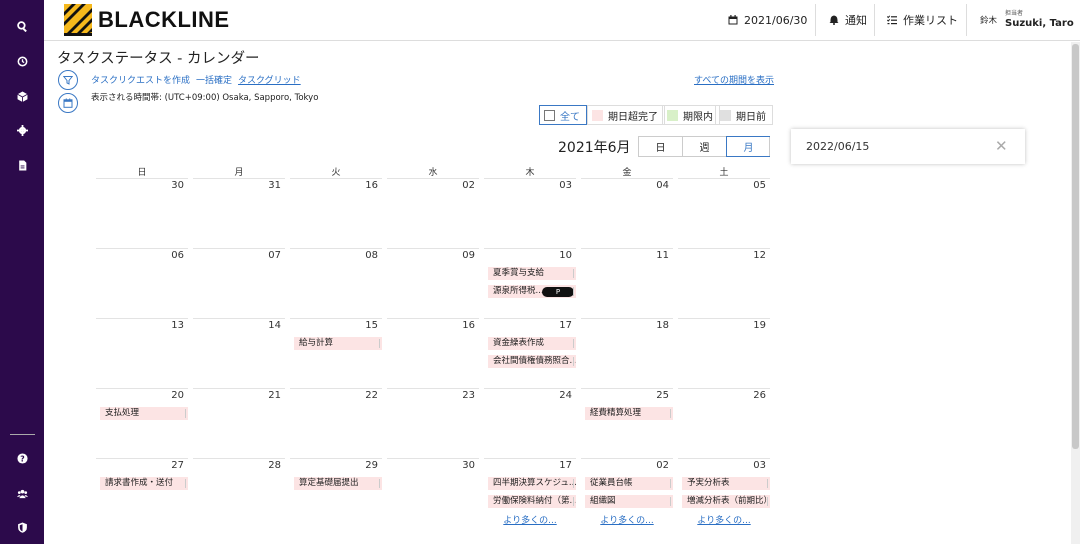 This screenshot has height=544, width=1080. I want to click on day-number: 15, so click(371, 325).